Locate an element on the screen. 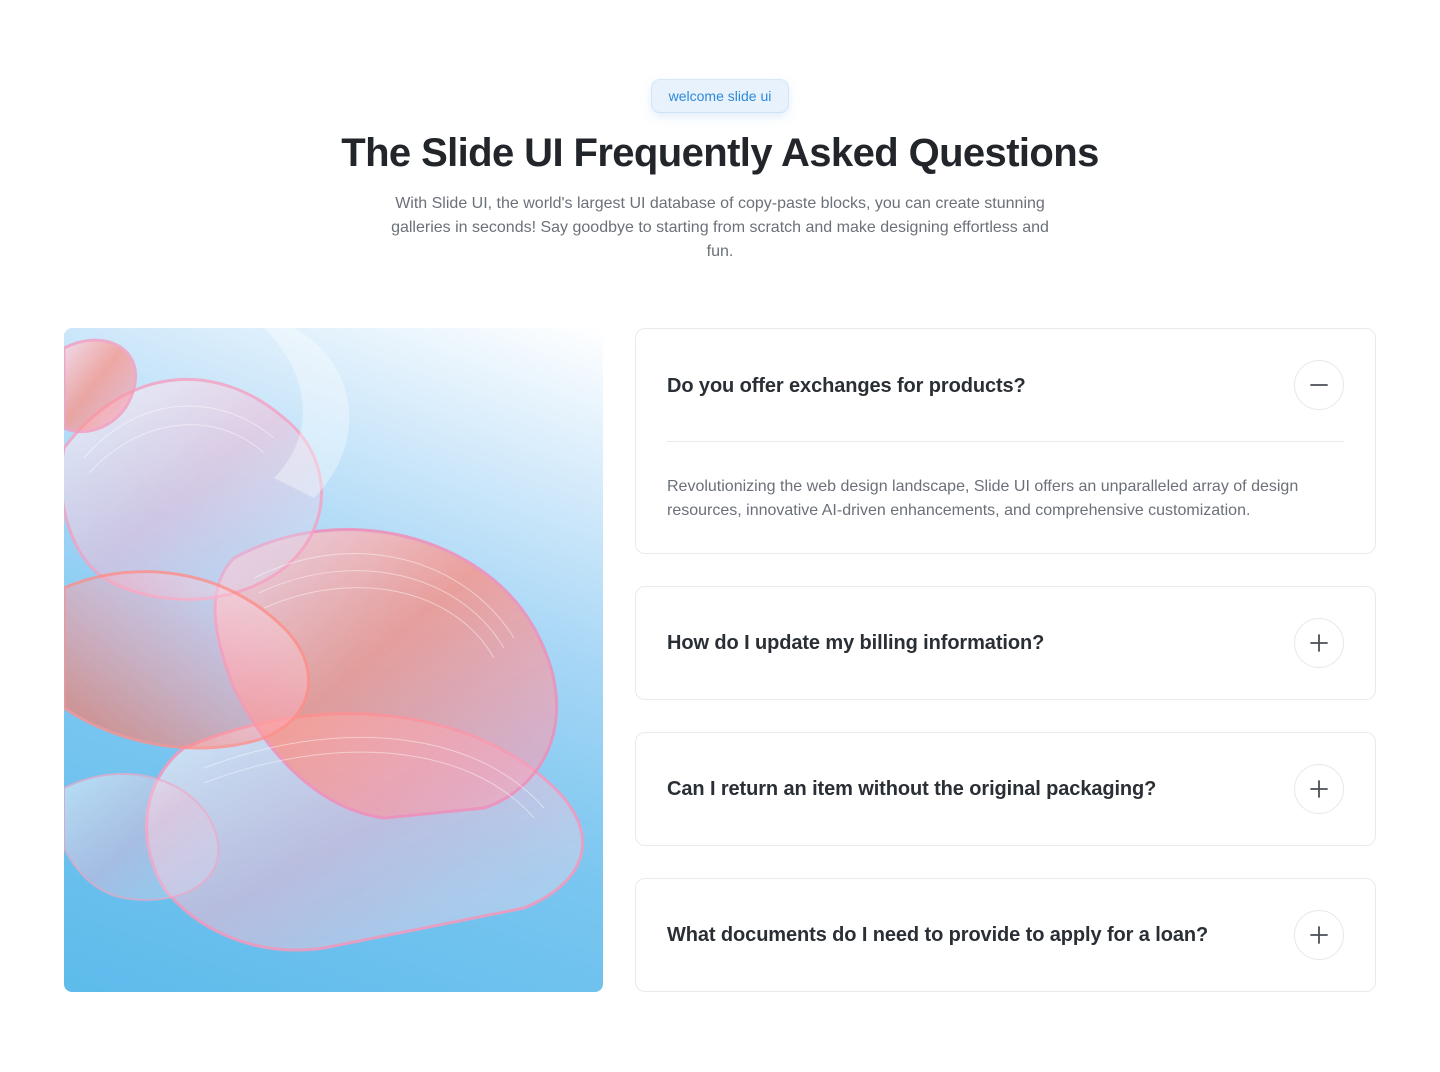  faq-question: Do you offer exchanges for products? is located at coordinates (846, 386).